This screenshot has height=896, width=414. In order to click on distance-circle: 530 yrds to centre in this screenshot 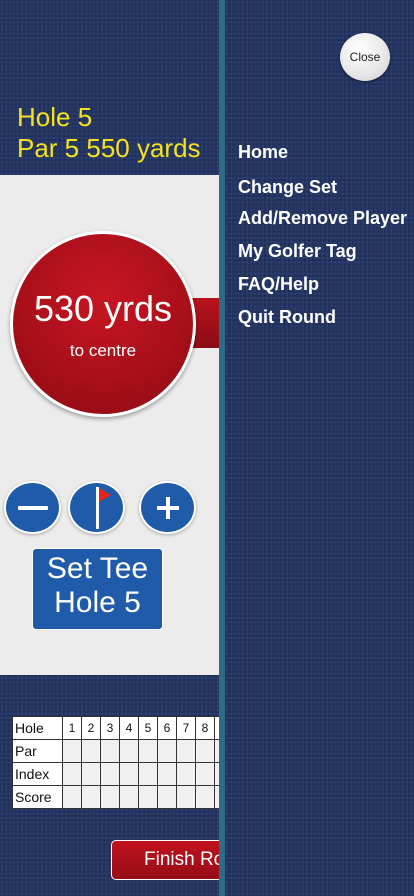, I will do `click(103, 324)`.